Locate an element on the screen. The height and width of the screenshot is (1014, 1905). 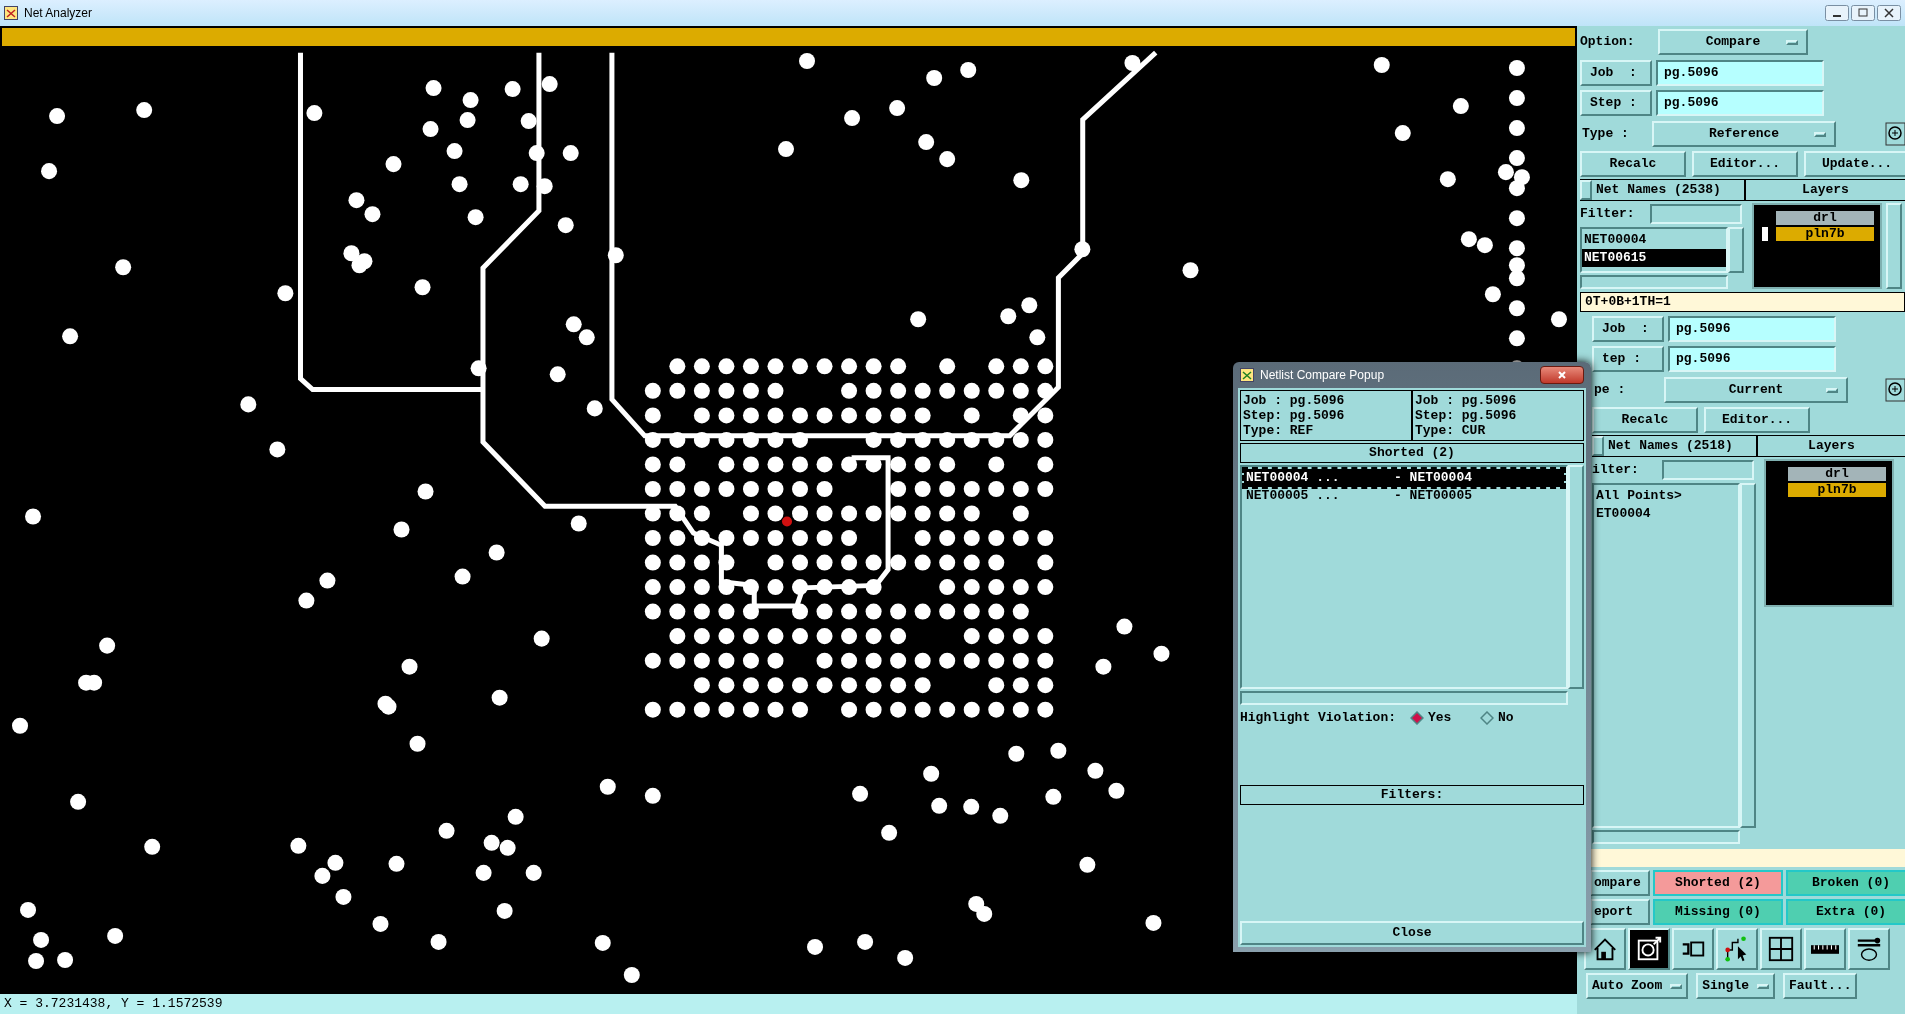
popup-title: Netlist Compare Popup is located at coordinates (1322, 375).